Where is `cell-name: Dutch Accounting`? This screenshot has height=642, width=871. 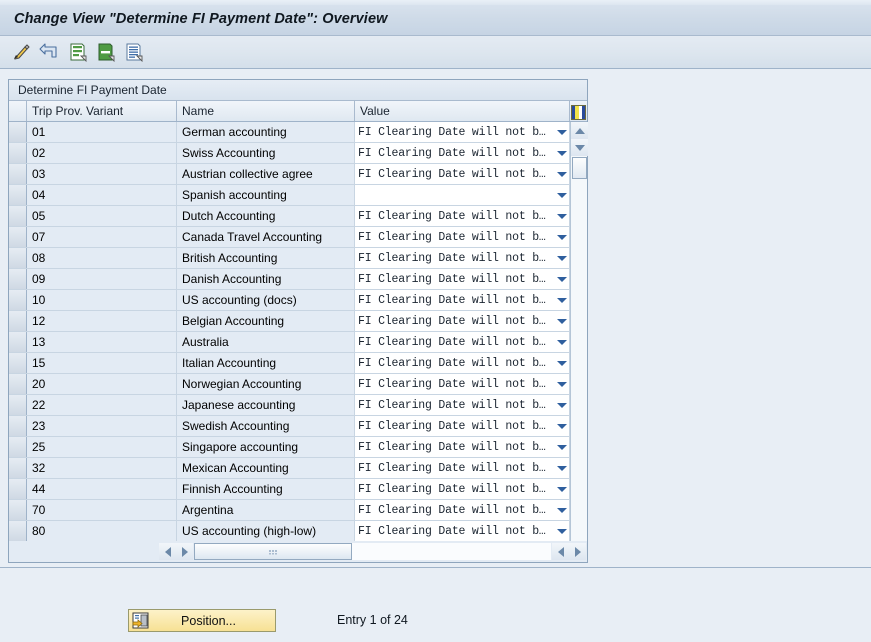
cell-name: Dutch Accounting is located at coordinates (266, 216).